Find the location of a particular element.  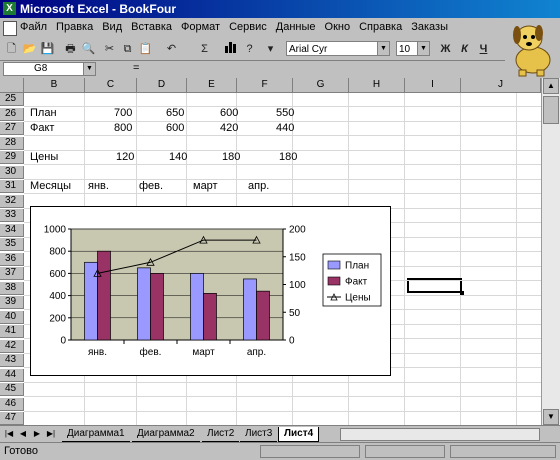

cell-f31: апр. is located at coordinates (258, 186).